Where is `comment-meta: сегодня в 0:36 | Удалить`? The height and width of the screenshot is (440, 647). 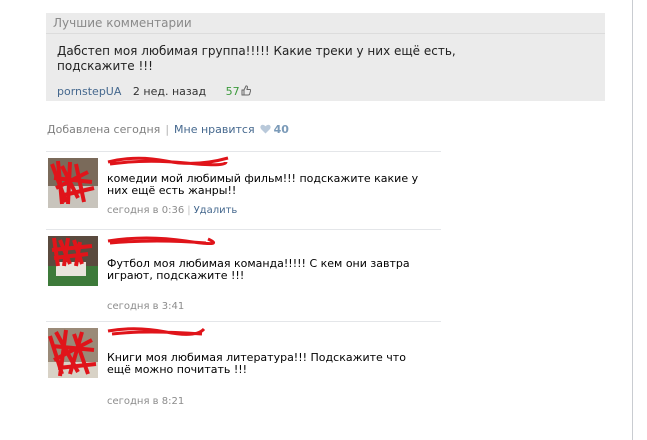
comment-meta: сегодня в 0:36 | Удалить is located at coordinates (172, 211).